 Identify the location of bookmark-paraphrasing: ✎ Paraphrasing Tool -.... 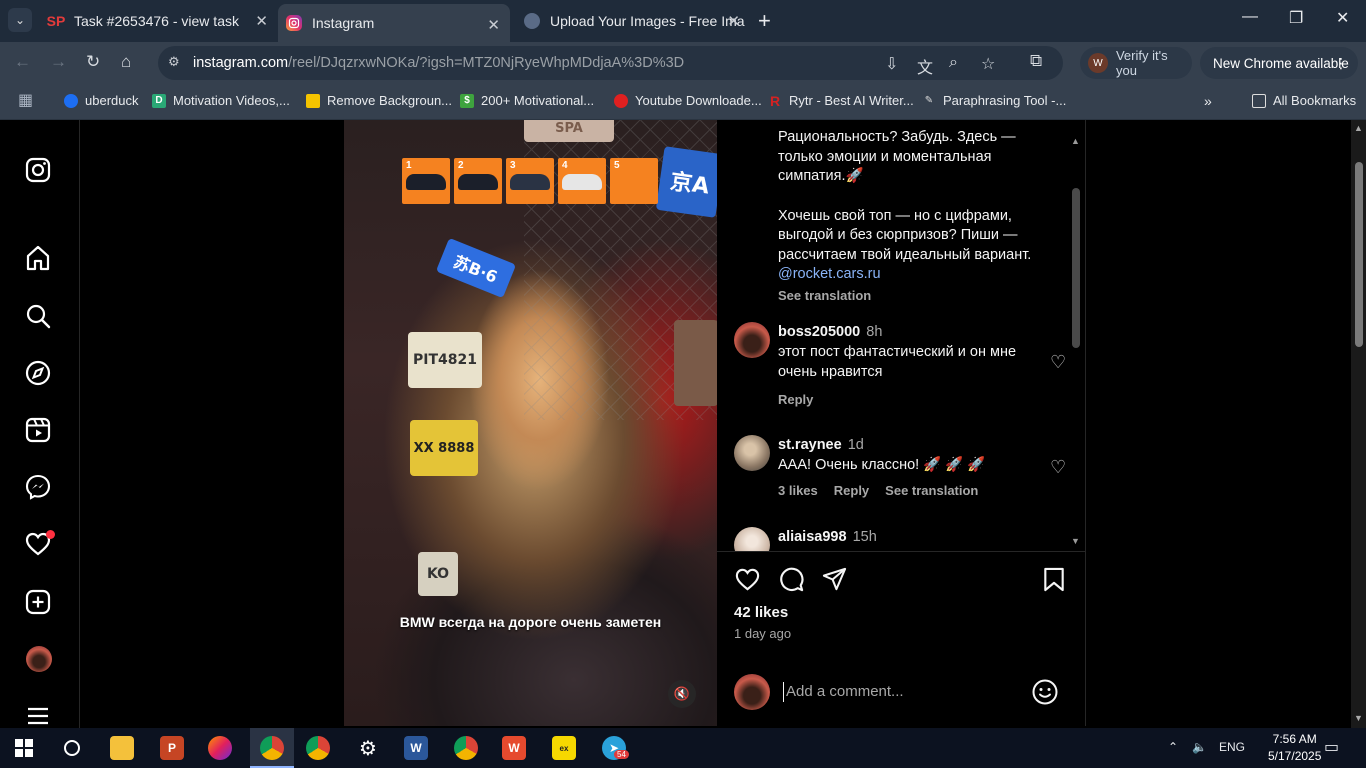
(994, 100).